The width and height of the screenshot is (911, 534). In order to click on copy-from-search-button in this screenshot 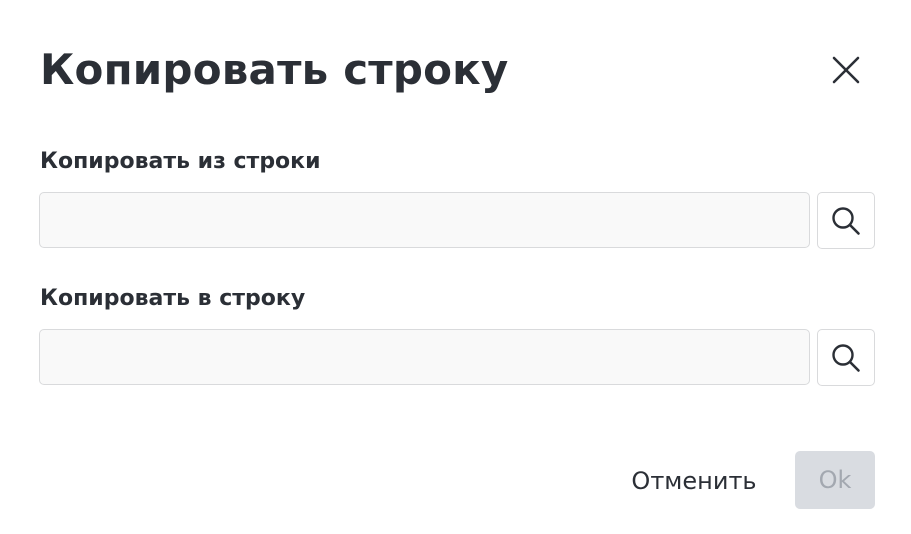, I will do `click(846, 220)`.